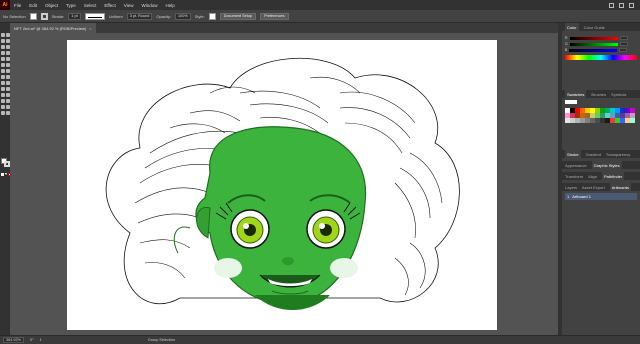 This screenshot has width=640, height=344. What do you see at coordinates (576, 94) in the screenshot?
I see `tab-swatches: Swatches` at bounding box center [576, 94].